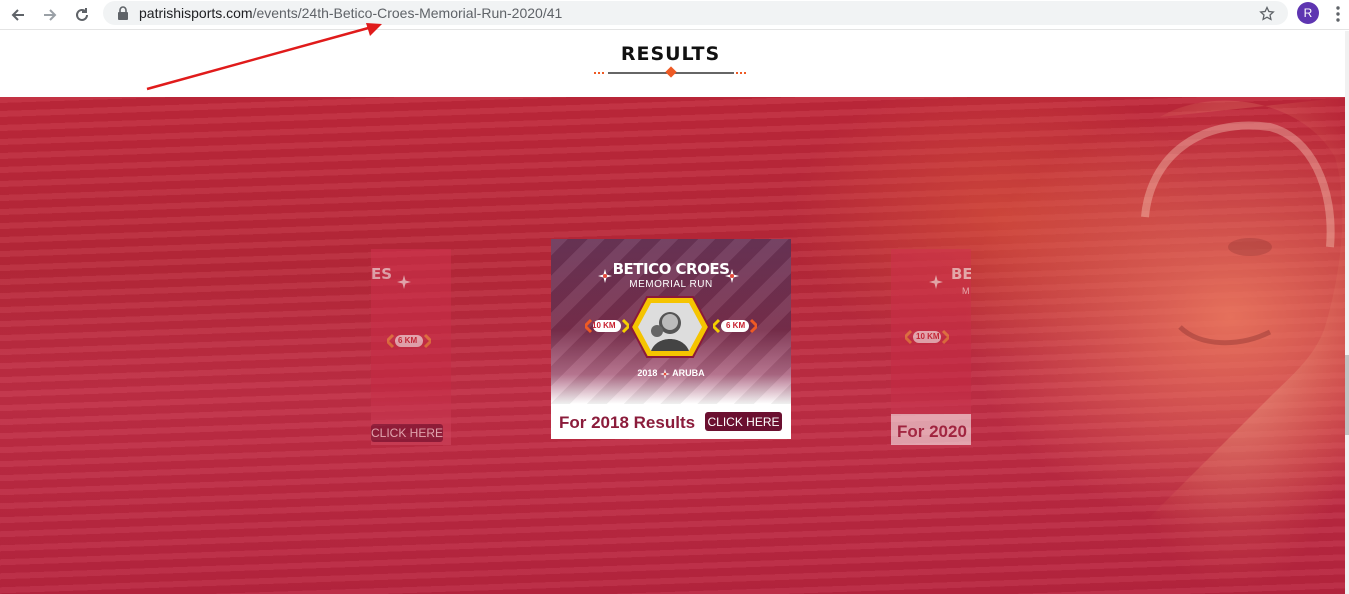 Image resolution: width=1349 pixels, height=594 pixels. What do you see at coordinates (1232, 345) in the screenshot?
I see `runner-portrait-image` at bounding box center [1232, 345].